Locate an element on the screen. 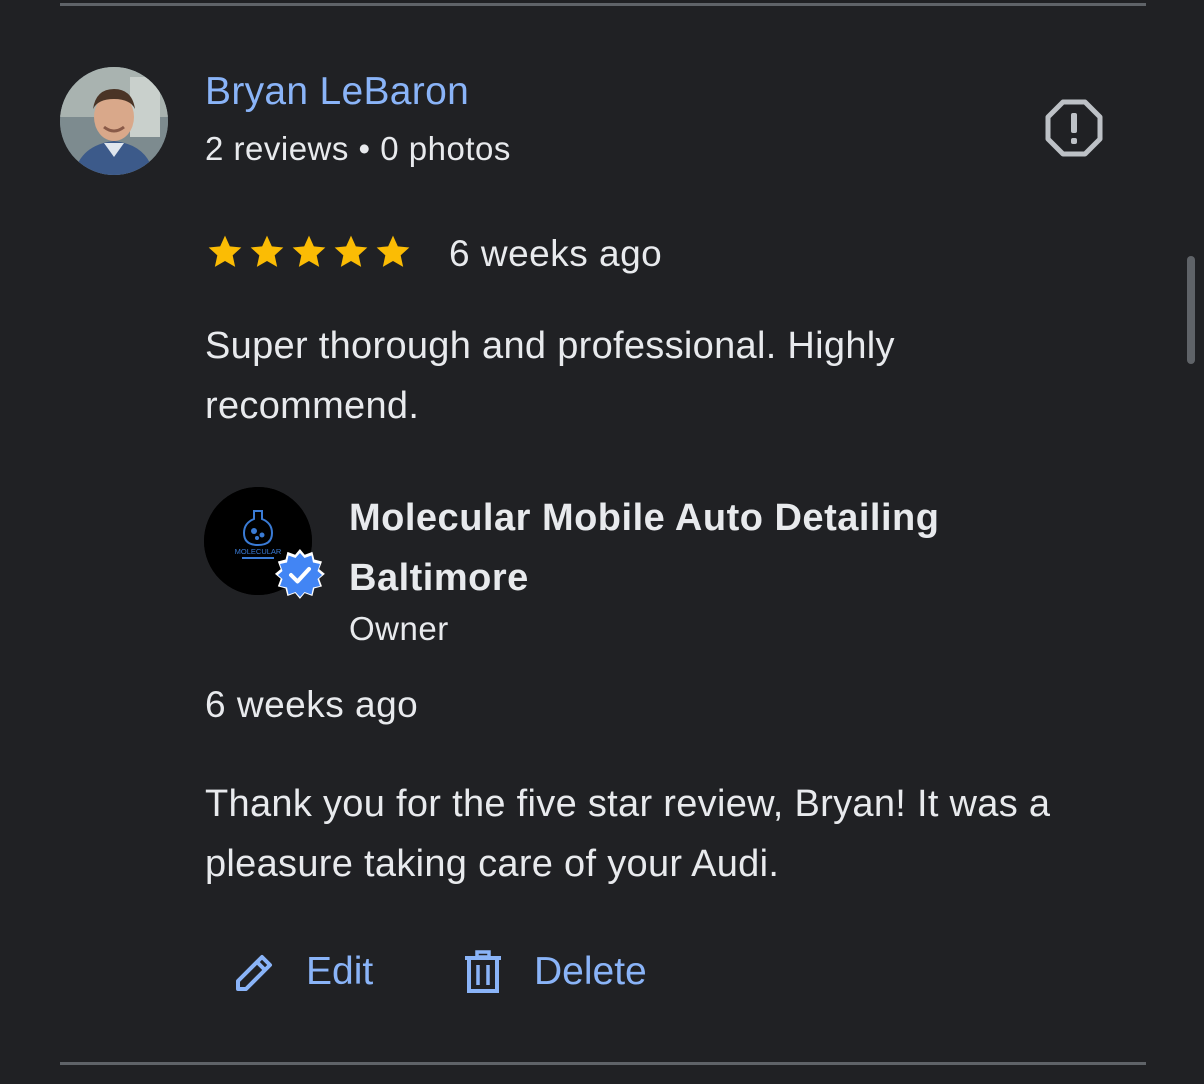 The height and width of the screenshot is (1084, 1204). reviewer-avatar is located at coordinates (114, 121).